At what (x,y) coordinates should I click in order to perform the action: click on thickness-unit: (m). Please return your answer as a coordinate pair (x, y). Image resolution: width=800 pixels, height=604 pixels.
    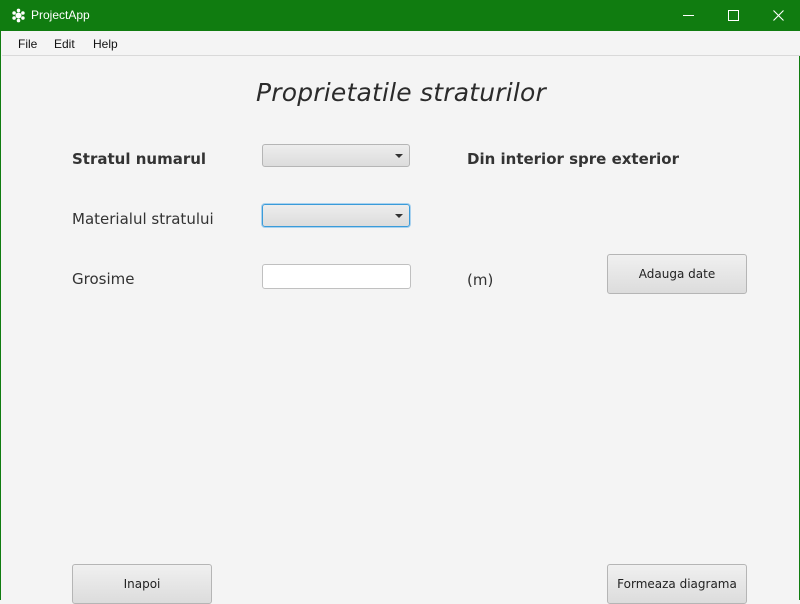
    Looking at the image, I should click on (480, 280).